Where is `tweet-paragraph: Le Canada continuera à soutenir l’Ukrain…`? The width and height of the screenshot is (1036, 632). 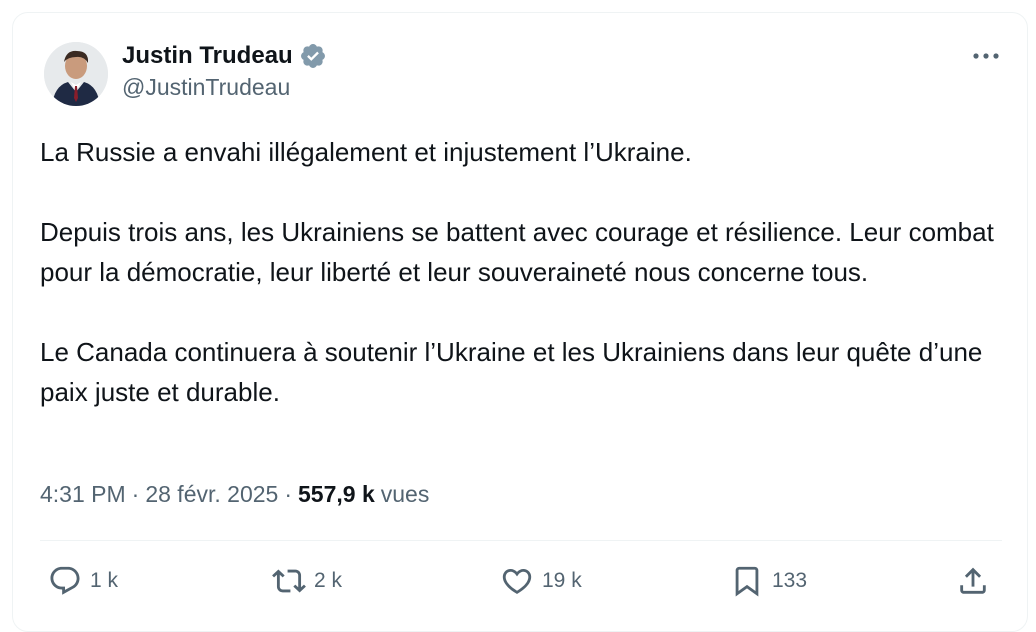
tweet-paragraph: Le Canada continuera à soutenir l’Ukrain… is located at coordinates (511, 372).